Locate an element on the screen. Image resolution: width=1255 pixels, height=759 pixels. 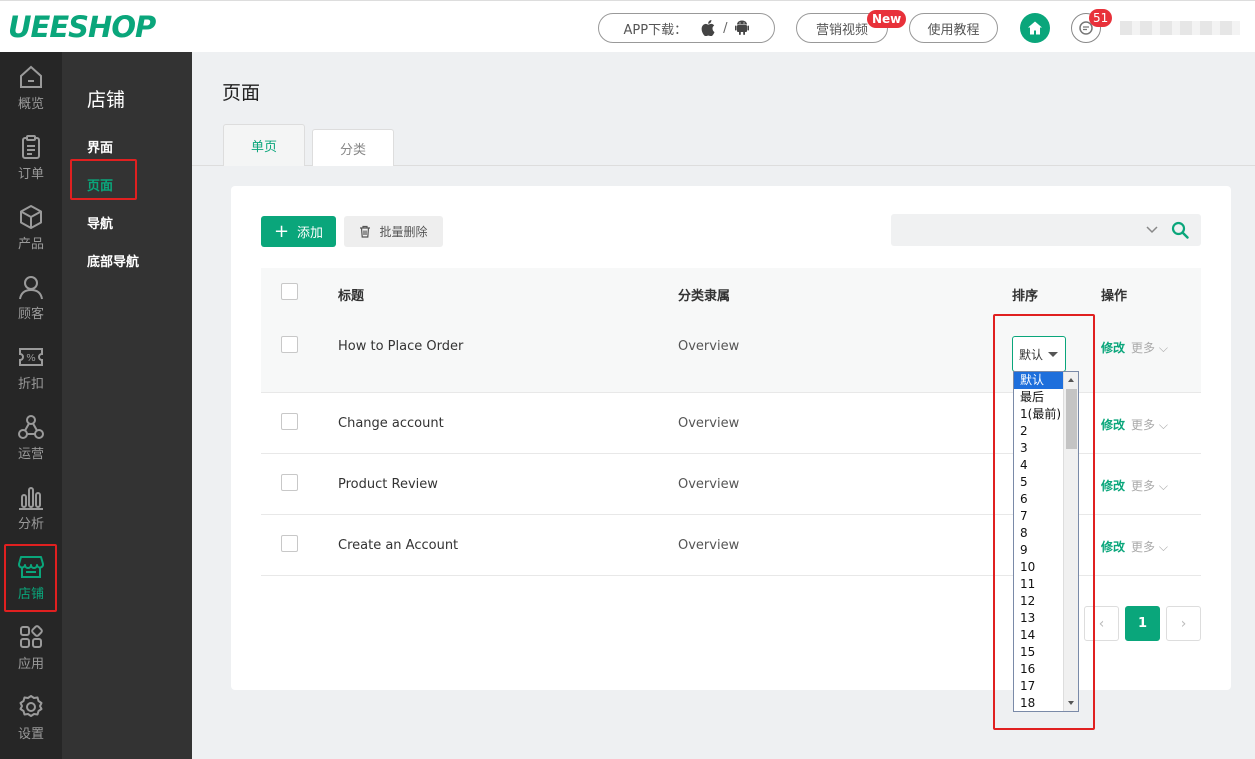
header-sort: 排序 is located at coordinates (1025, 296).